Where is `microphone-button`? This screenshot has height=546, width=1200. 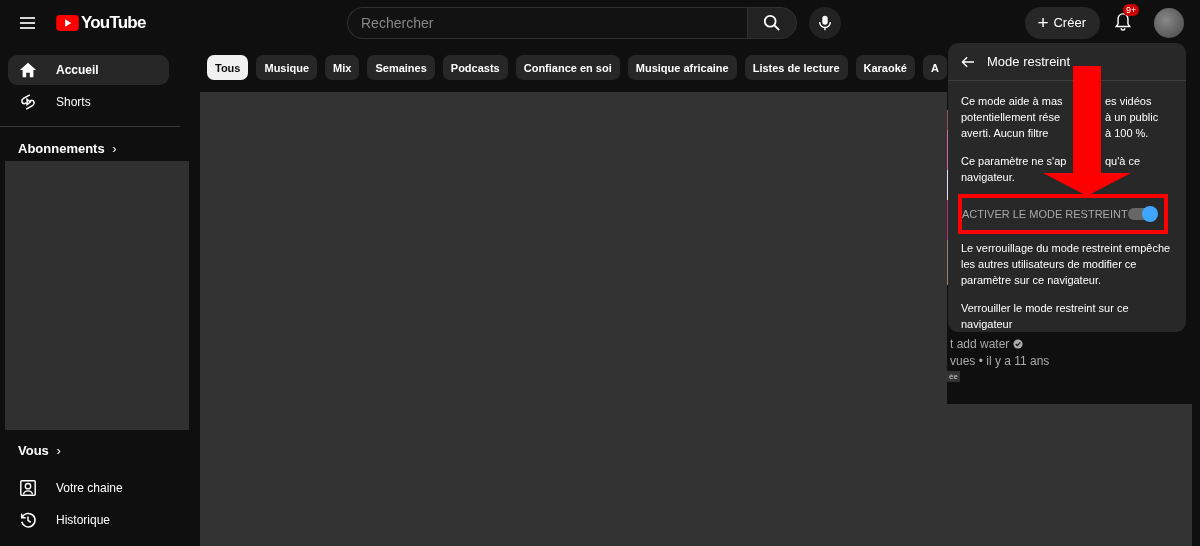
microphone-button is located at coordinates (825, 22).